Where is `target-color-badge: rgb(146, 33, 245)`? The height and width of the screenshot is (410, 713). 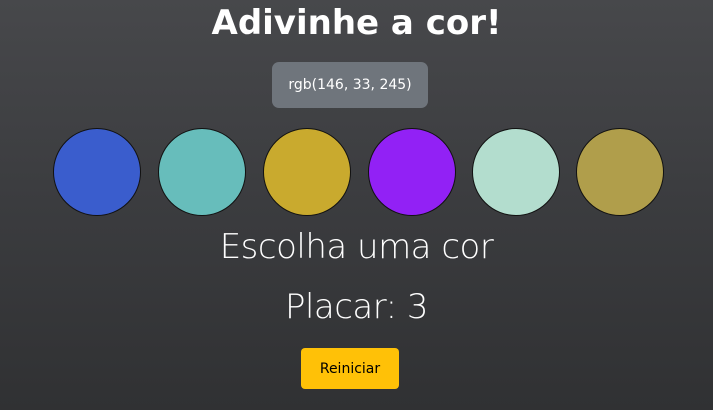 target-color-badge: rgb(146, 33, 245) is located at coordinates (350, 85).